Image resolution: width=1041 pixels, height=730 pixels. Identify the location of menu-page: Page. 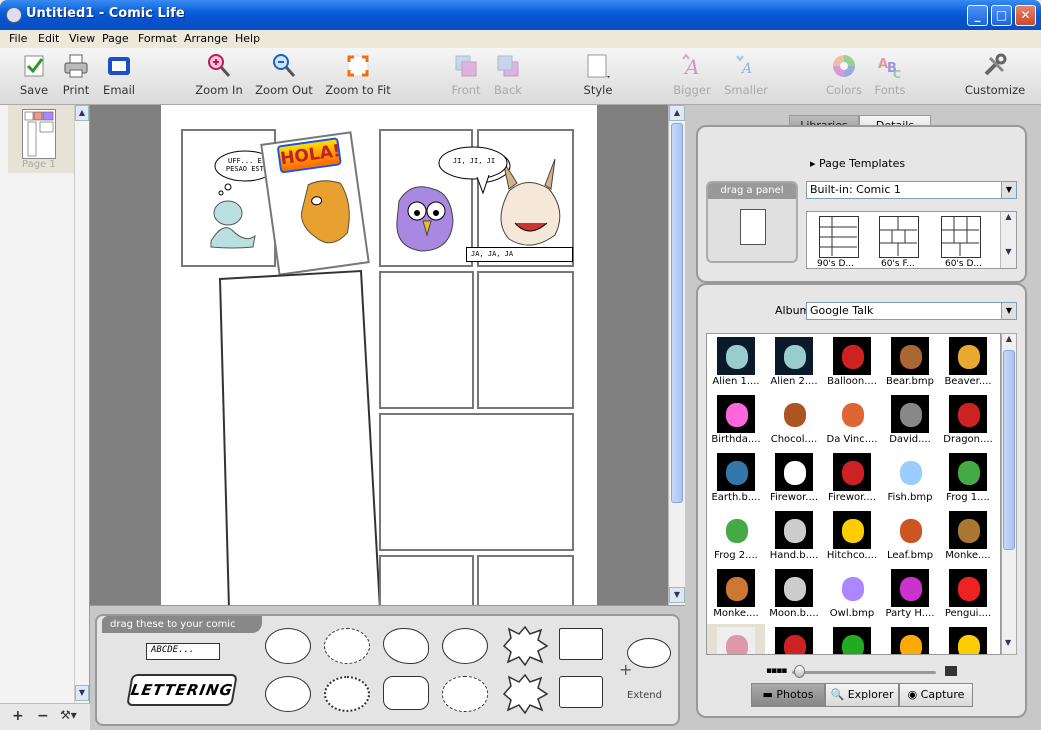
(115, 38).